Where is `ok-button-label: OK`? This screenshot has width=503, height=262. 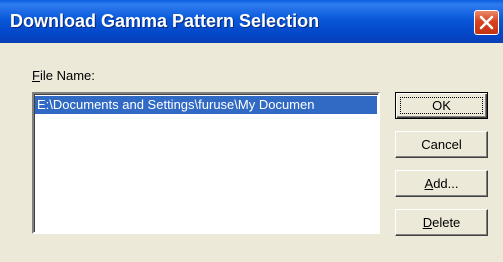
ok-button-label: OK is located at coordinates (441, 105).